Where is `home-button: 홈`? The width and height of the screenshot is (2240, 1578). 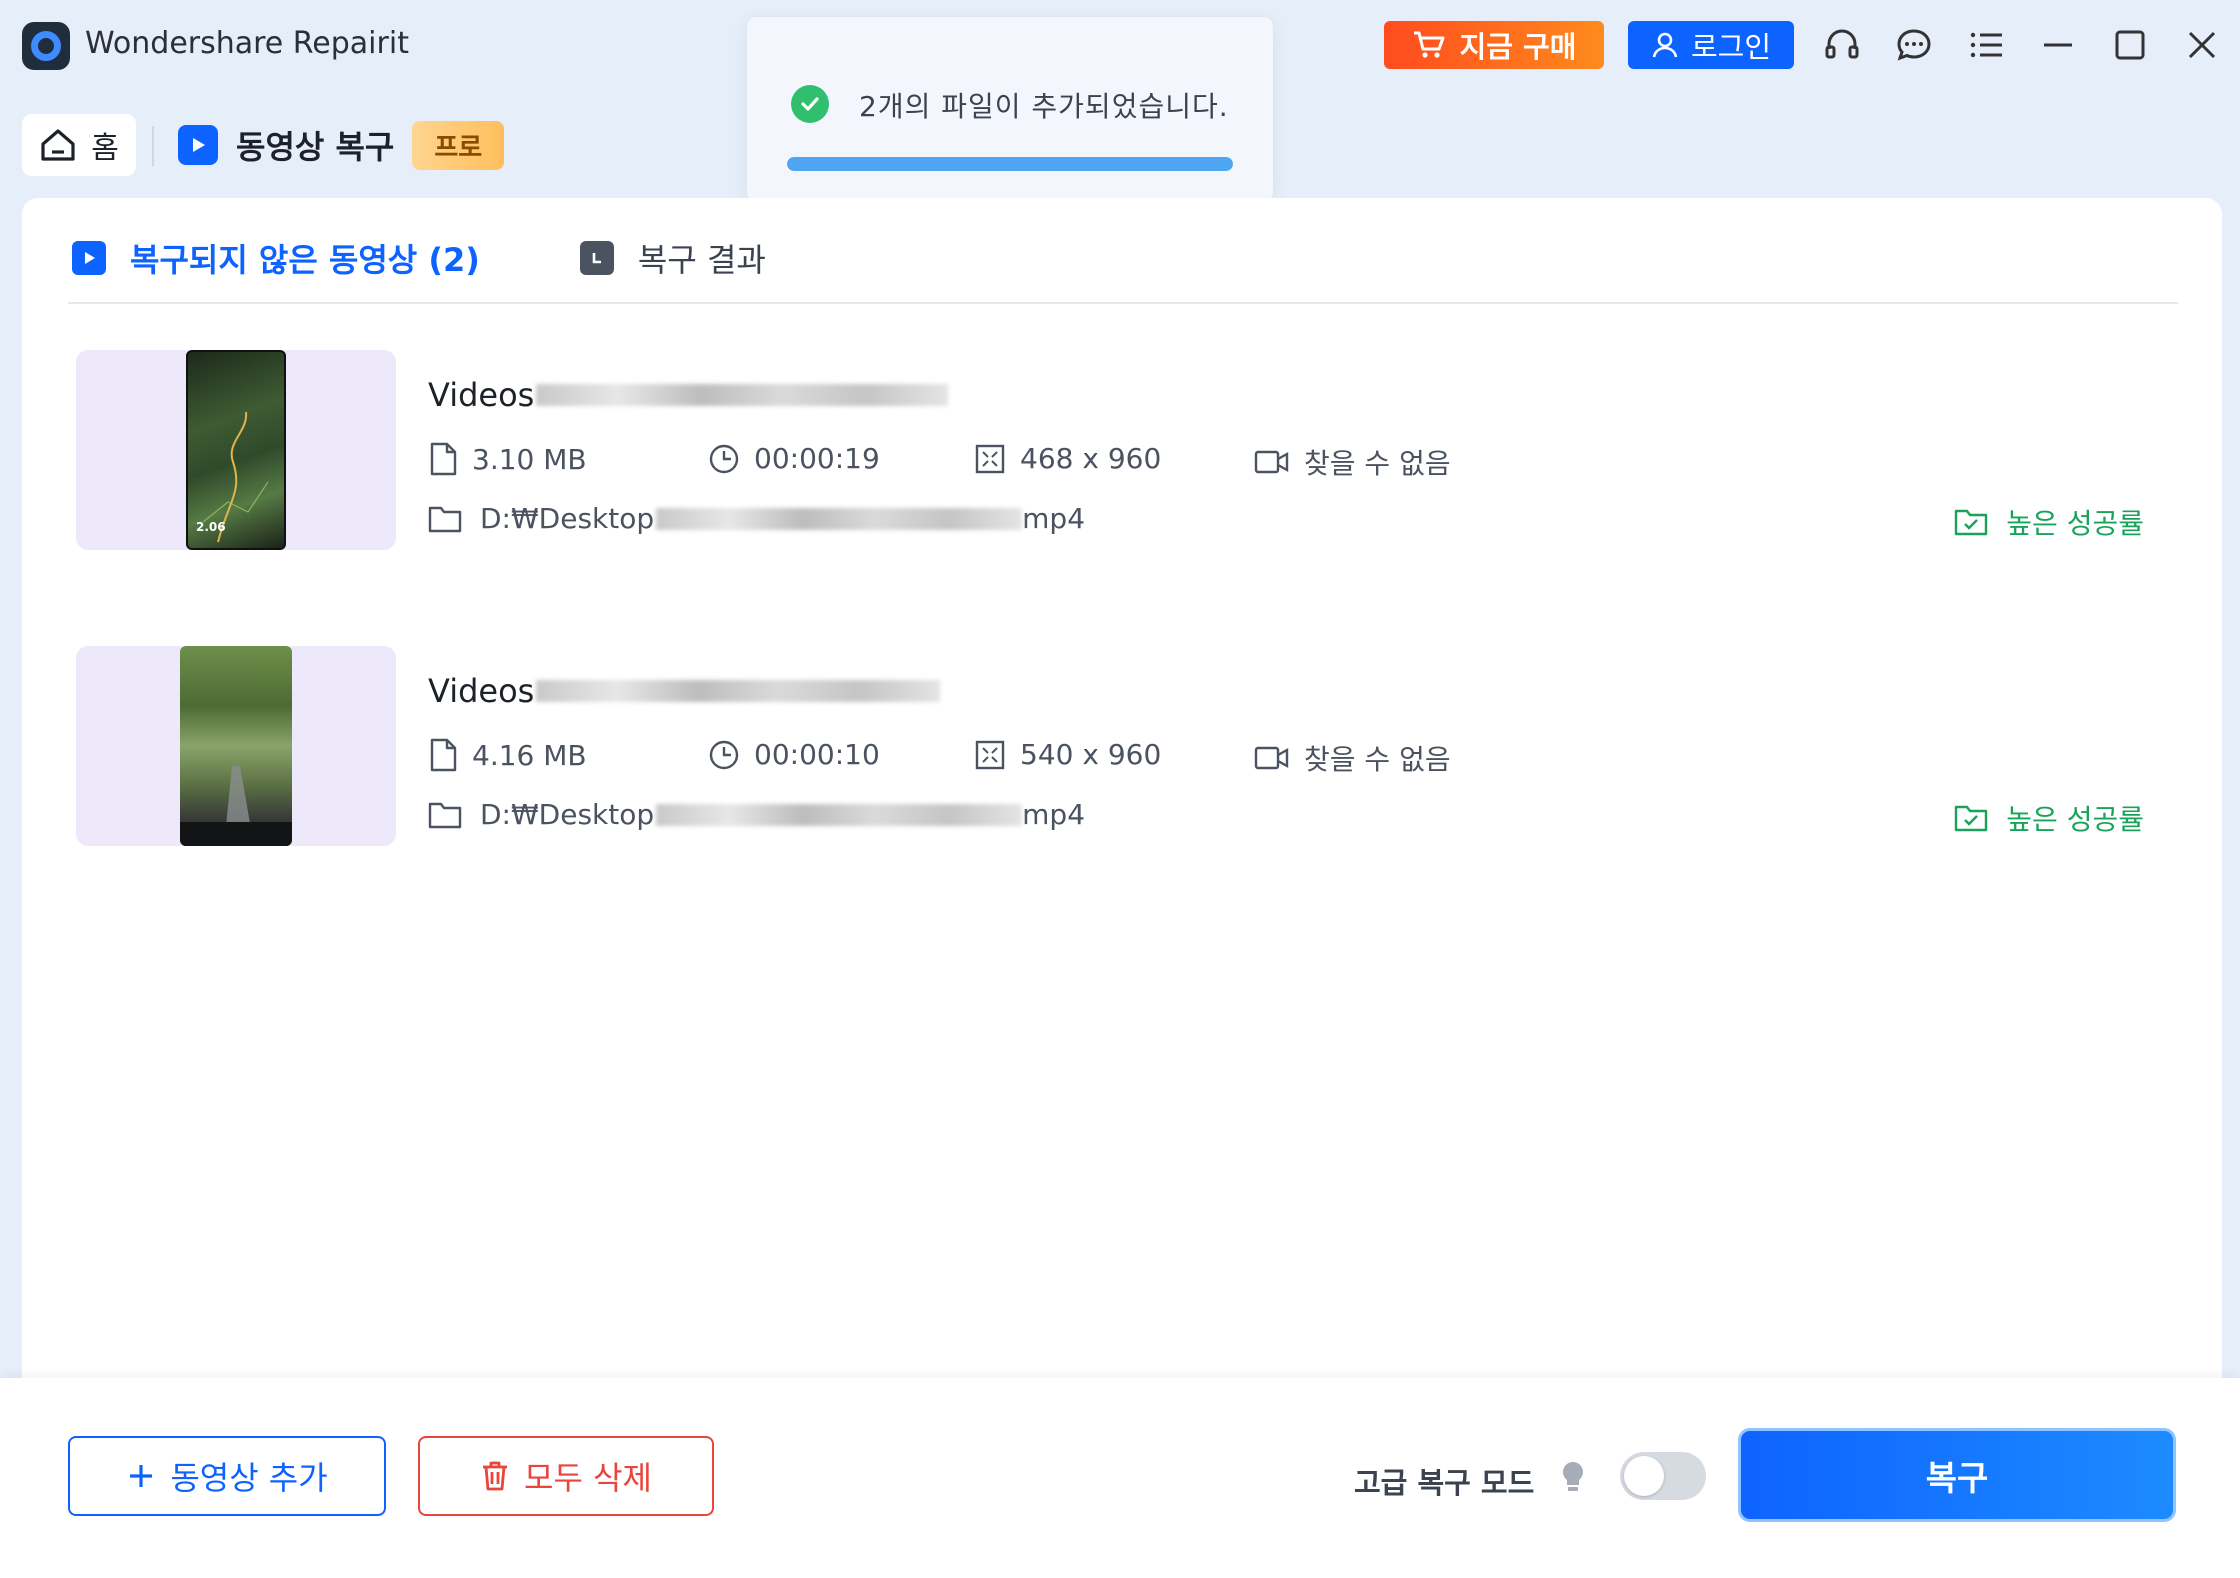 home-button: 홈 is located at coordinates (79, 145).